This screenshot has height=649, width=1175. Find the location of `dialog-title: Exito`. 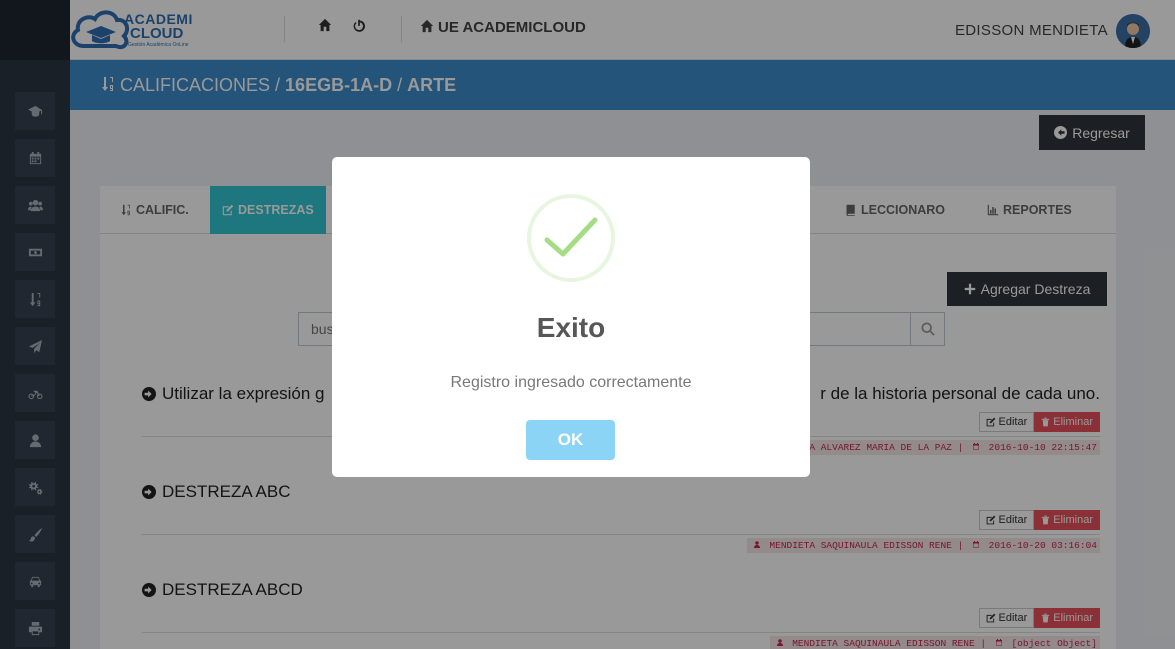

dialog-title: Exito is located at coordinates (571, 327).